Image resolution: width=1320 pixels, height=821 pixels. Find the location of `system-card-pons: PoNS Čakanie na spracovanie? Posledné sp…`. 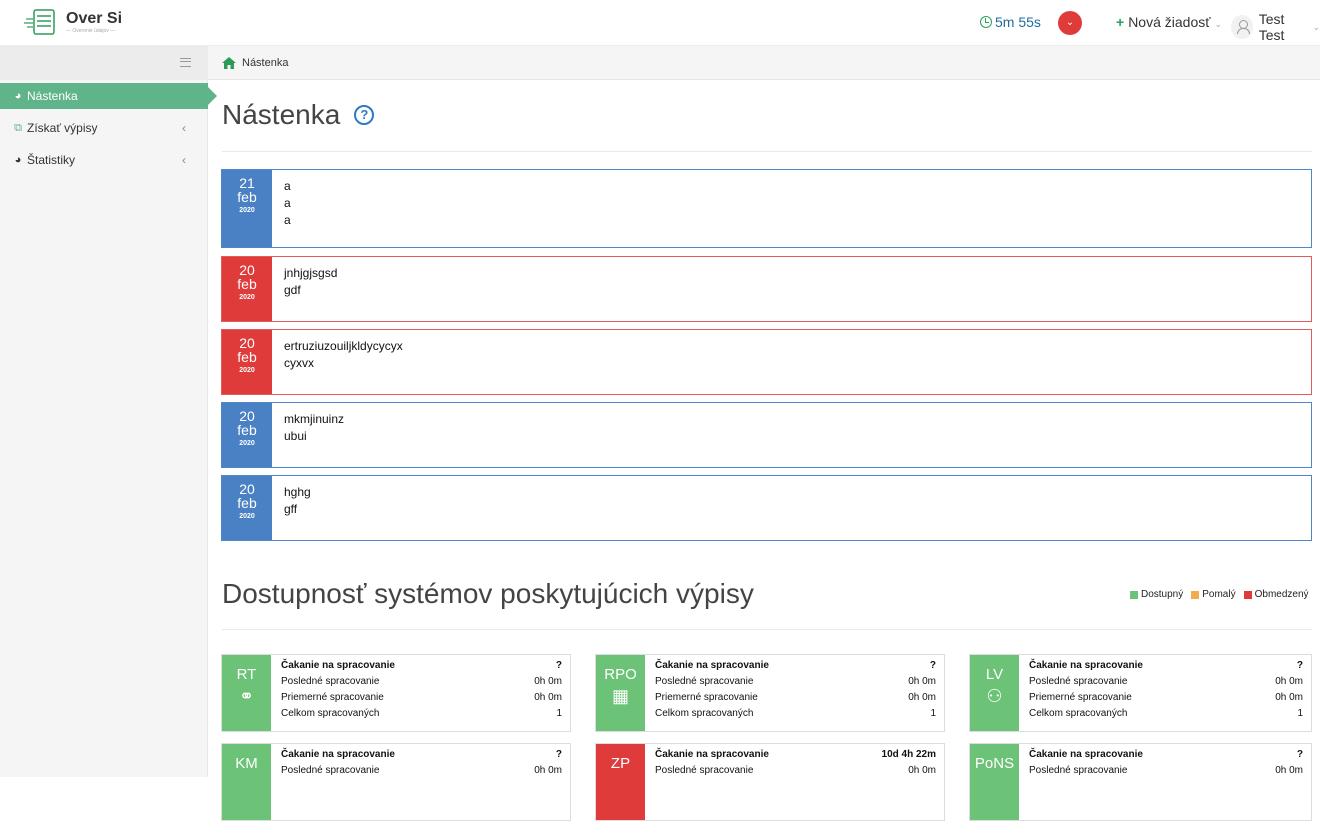

system-card-pons: PoNS Čakanie na spracovanie? Posledné sp… is located at coordinates (1140, 782).